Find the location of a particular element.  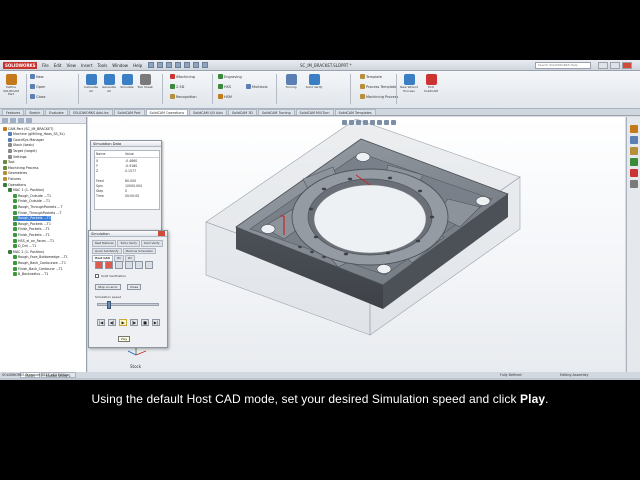

section-view-icon is located at coordinates (365, 122).